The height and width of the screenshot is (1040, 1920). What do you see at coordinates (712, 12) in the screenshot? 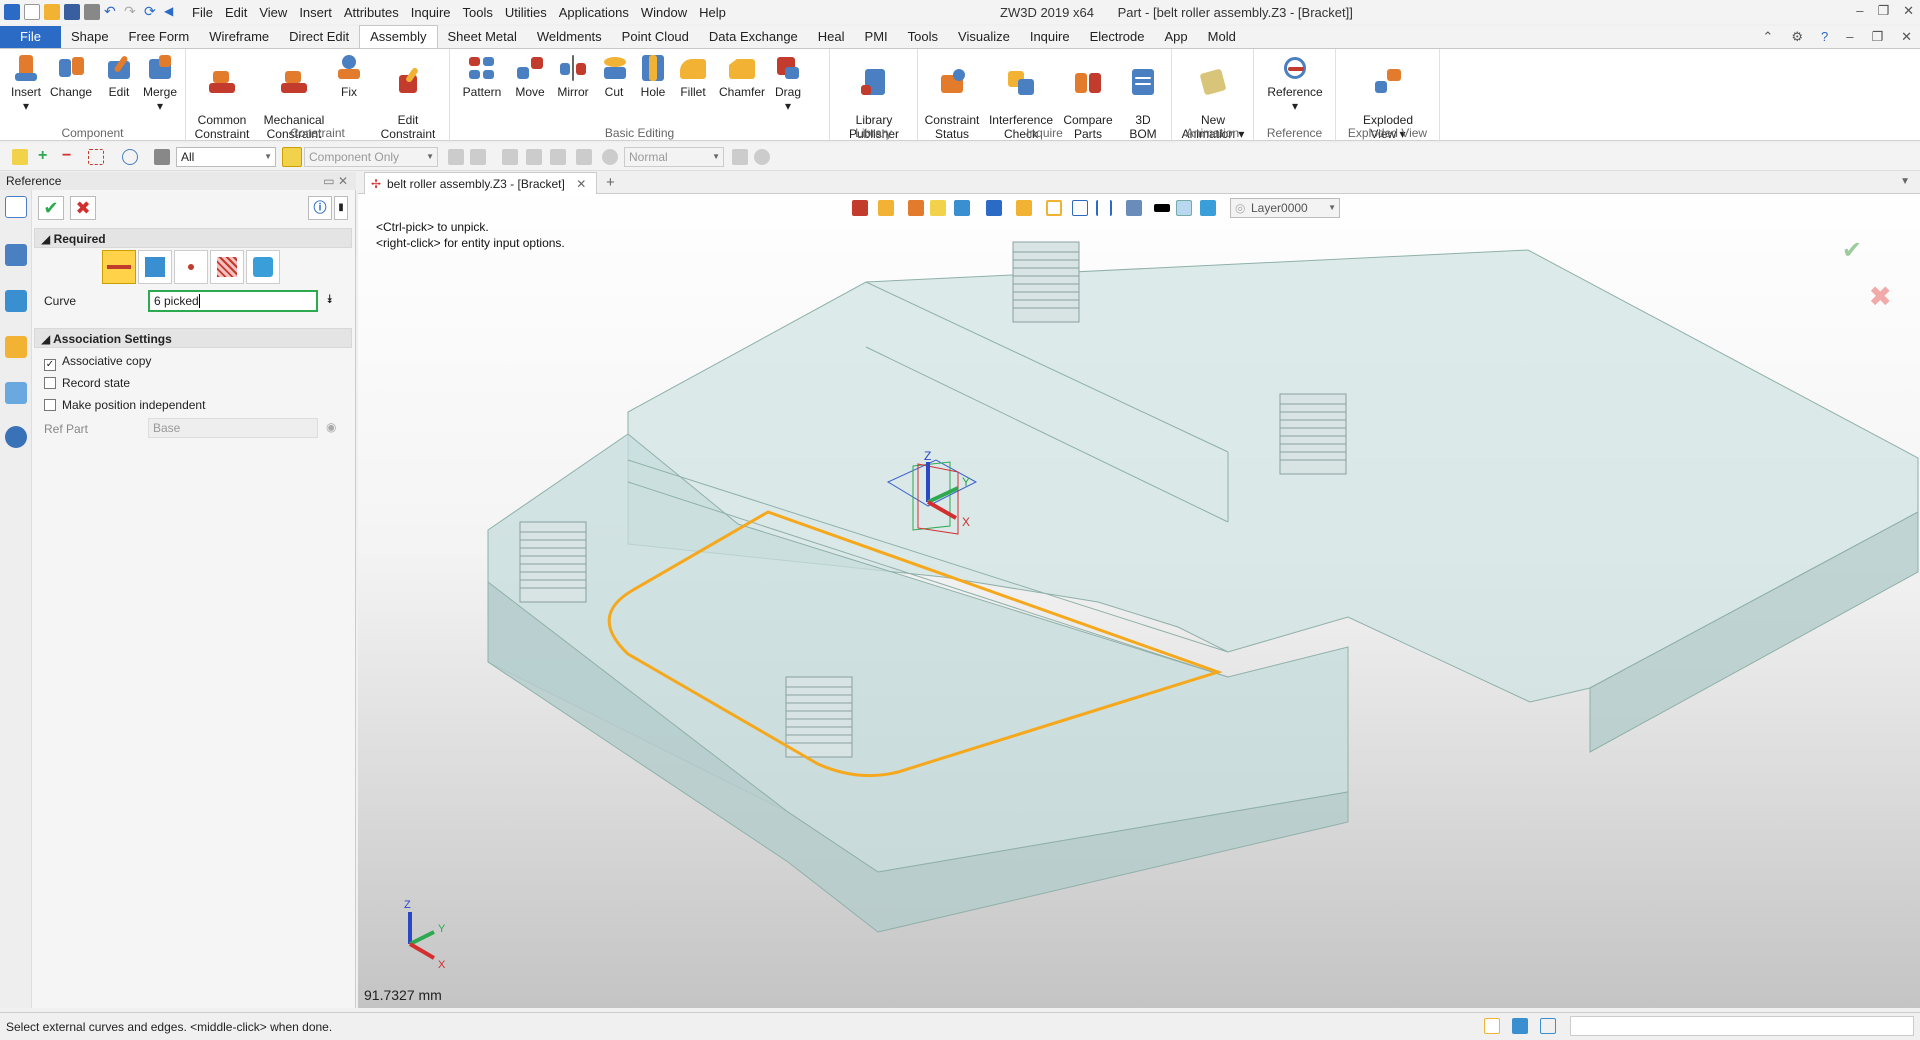
I see `menu-help: Help` at bounding box center [712, 12].